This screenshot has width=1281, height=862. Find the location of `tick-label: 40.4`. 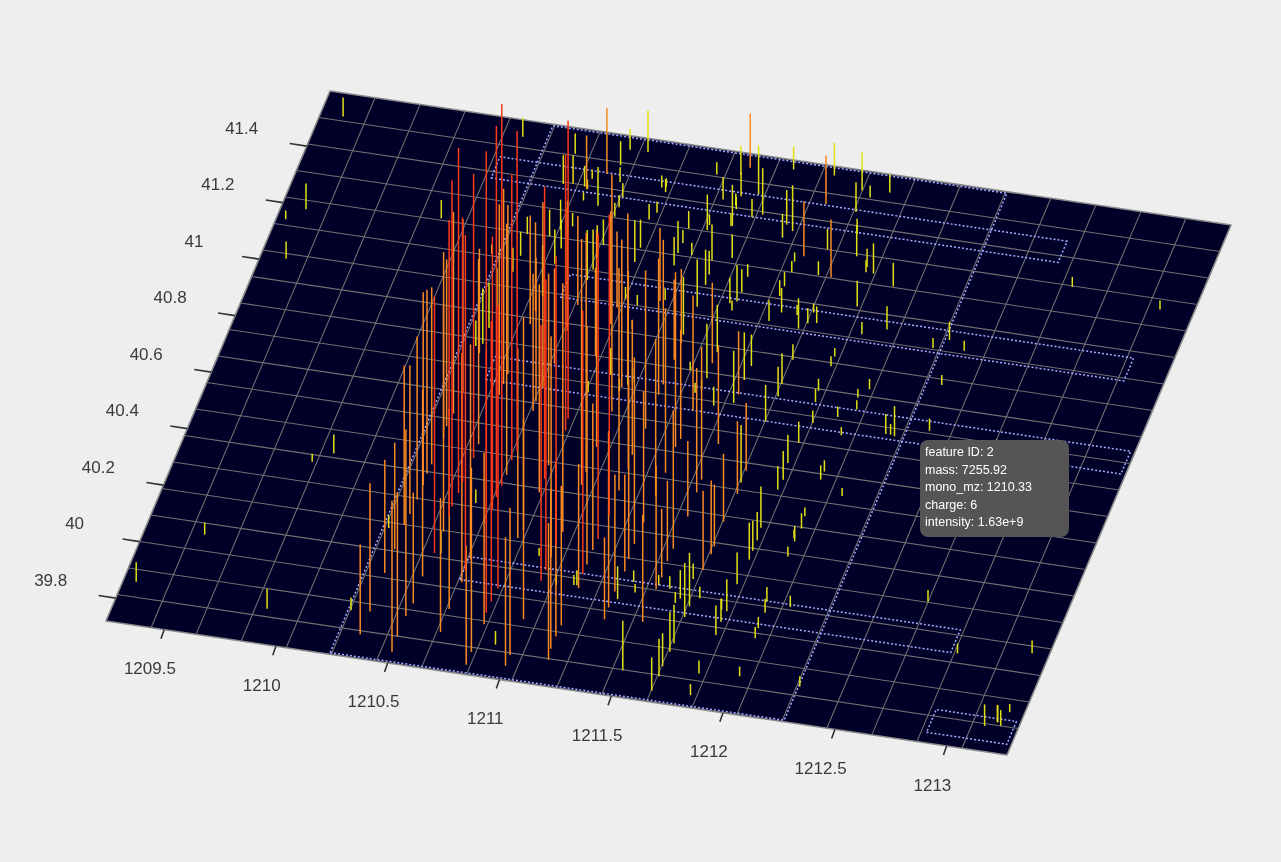

tick-label: 40.4 is located at coordinates (122, 410).